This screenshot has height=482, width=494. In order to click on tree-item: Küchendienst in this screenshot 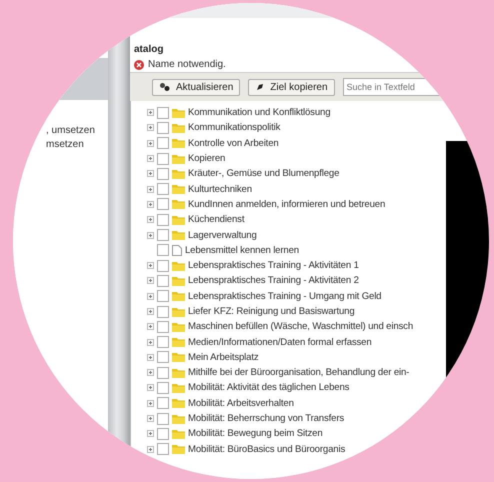, I will do `click(195, 220)`.